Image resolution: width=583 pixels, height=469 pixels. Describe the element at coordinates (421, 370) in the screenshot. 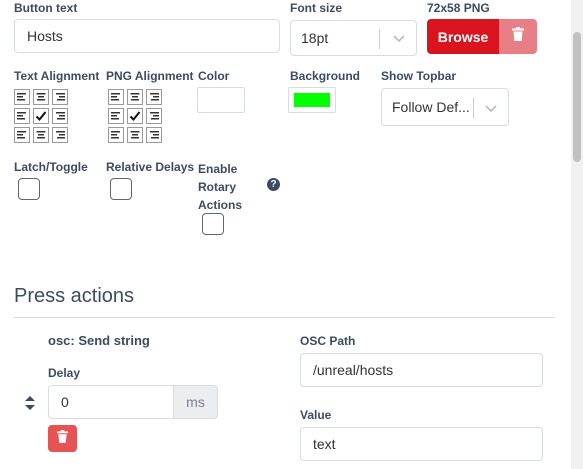

I see `osc-path-input: /unreal/hosts` at that location.